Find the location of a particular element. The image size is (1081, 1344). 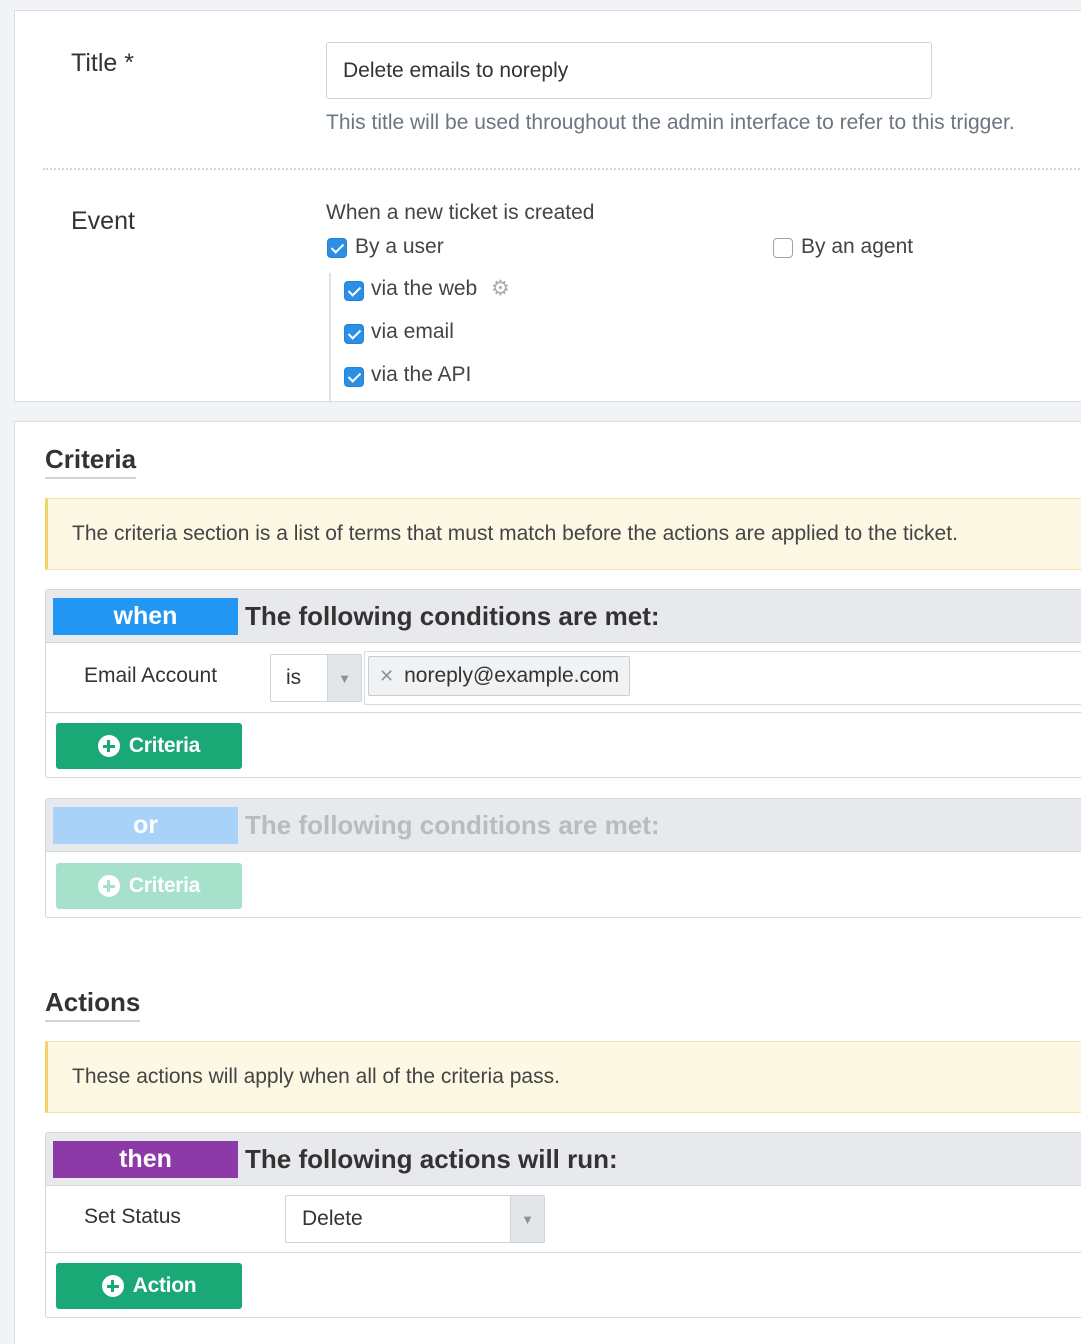

or-tag: or is located at coordinates (145, 825).